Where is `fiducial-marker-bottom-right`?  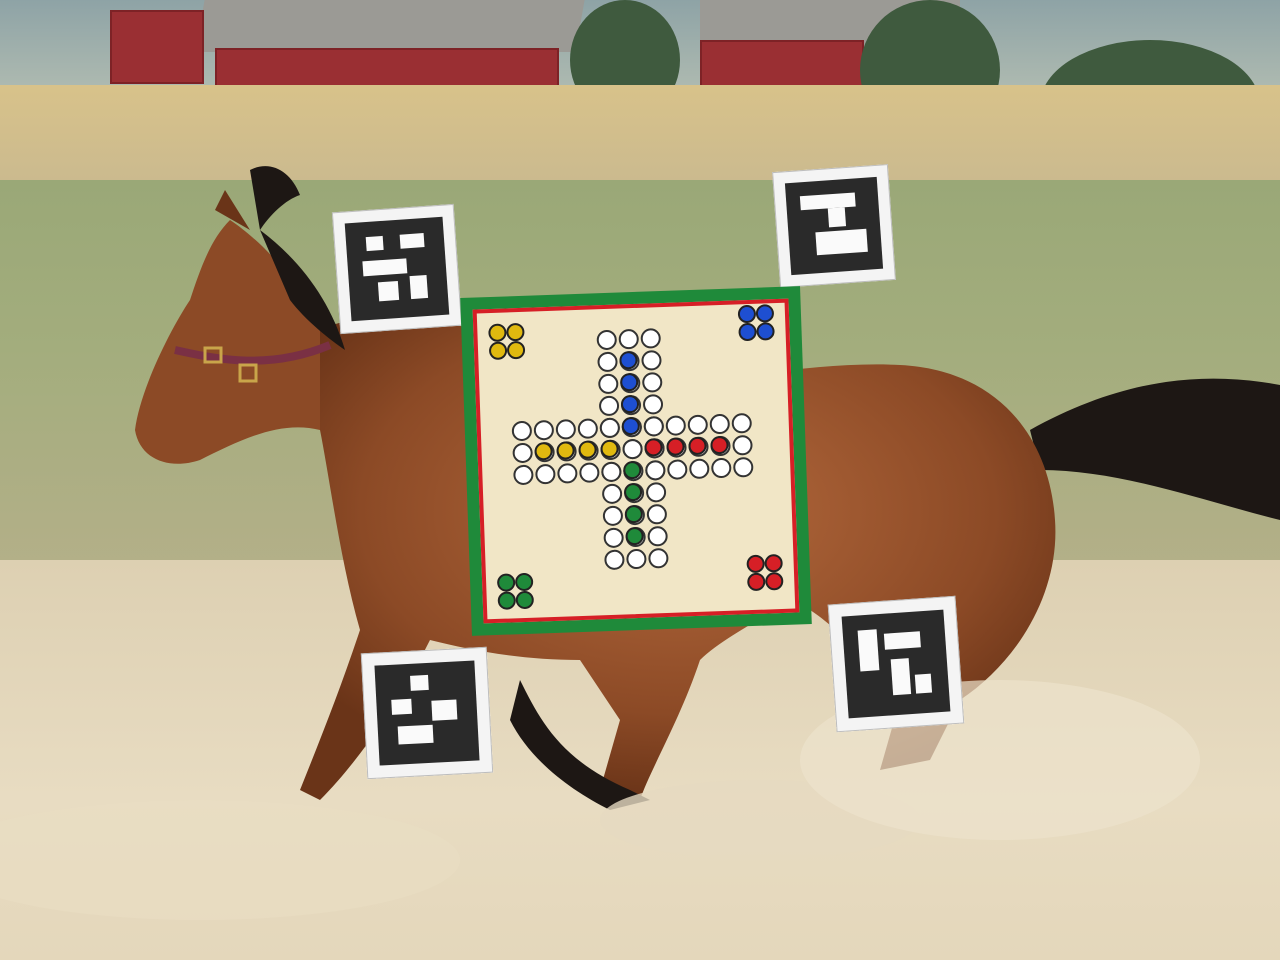
fiducial-marker-bottom-right is located at coordinates (896, 664).